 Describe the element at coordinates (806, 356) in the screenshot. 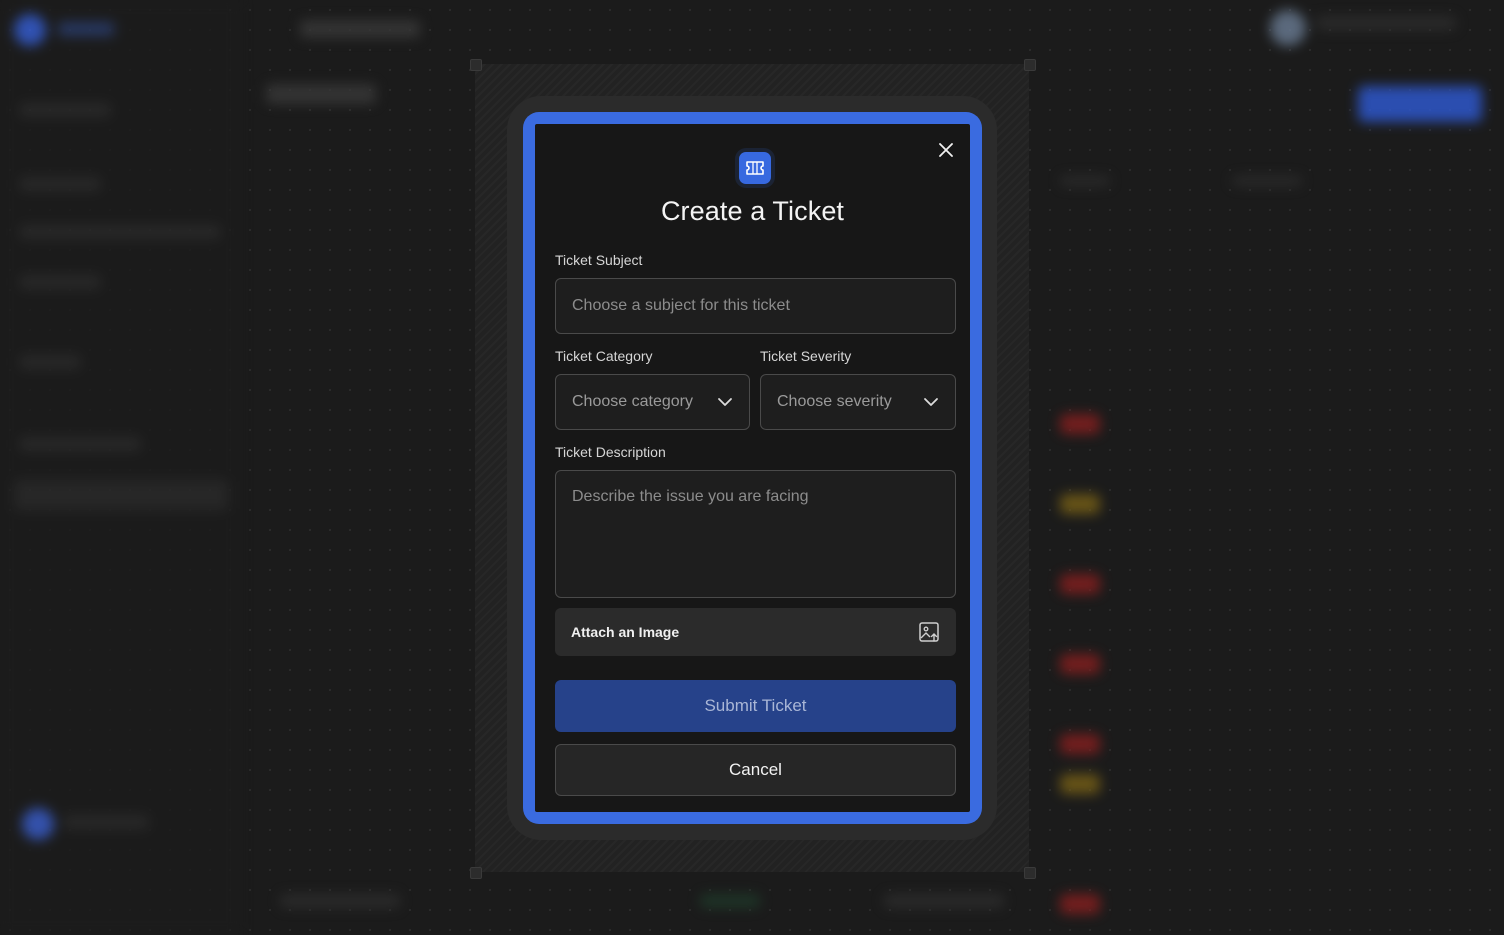

I see `severity-label: Ticket Severity` at that location.